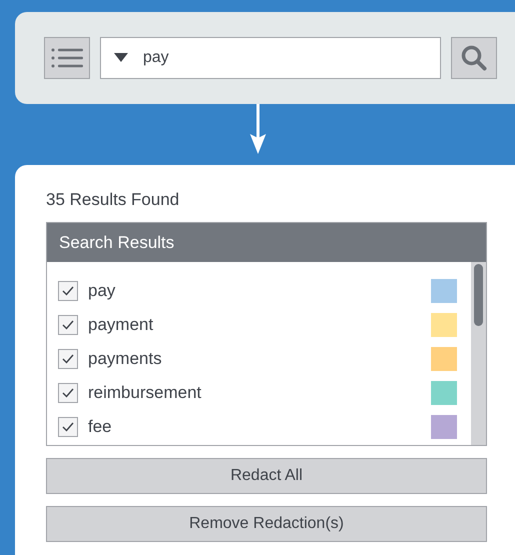 This screenshot has width=515, height=555. Describe the element at coordinates (478, 353) in the screenshot. I see `scrollbar` at that location.